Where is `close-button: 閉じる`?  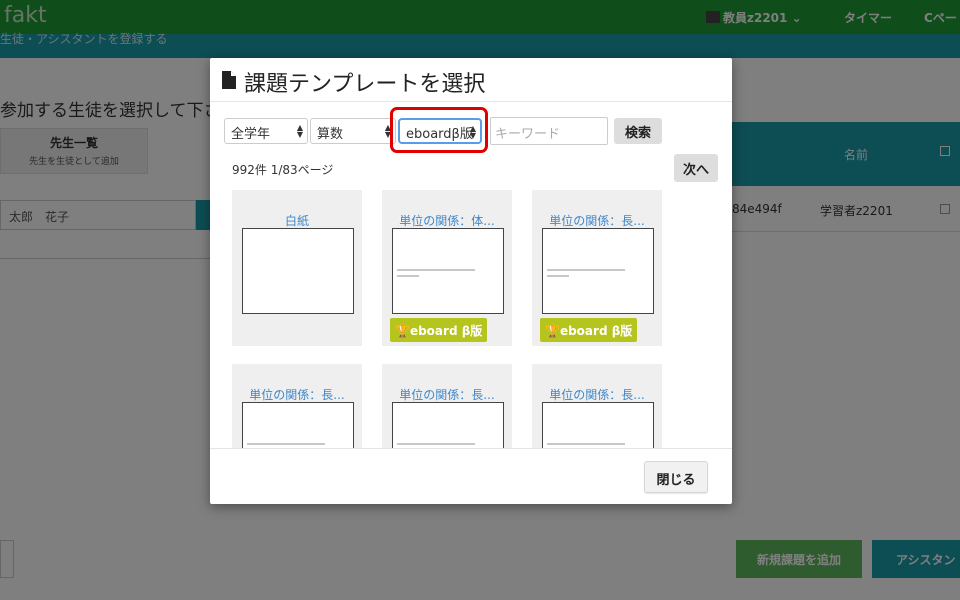 close-button: 閉じる is located at coordinates (676, 477).